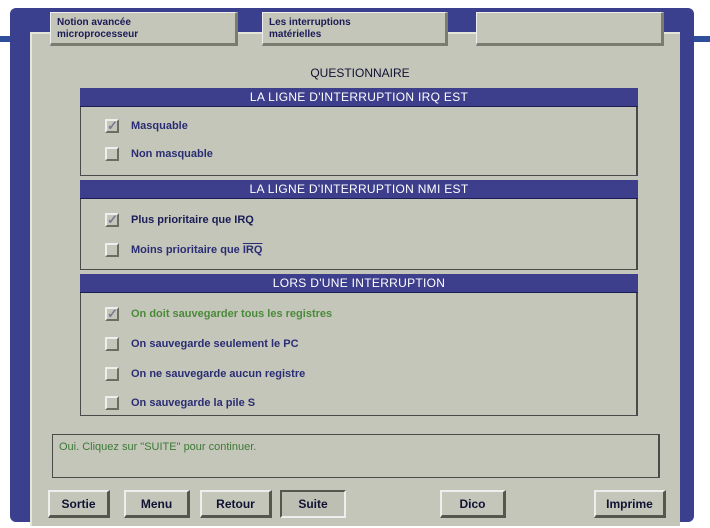 The width and height of the screenshot is (710, 528). Describe the element at coordinates (630, 504) in the screenshot. I see `imprime-button: Imprime` at that location.